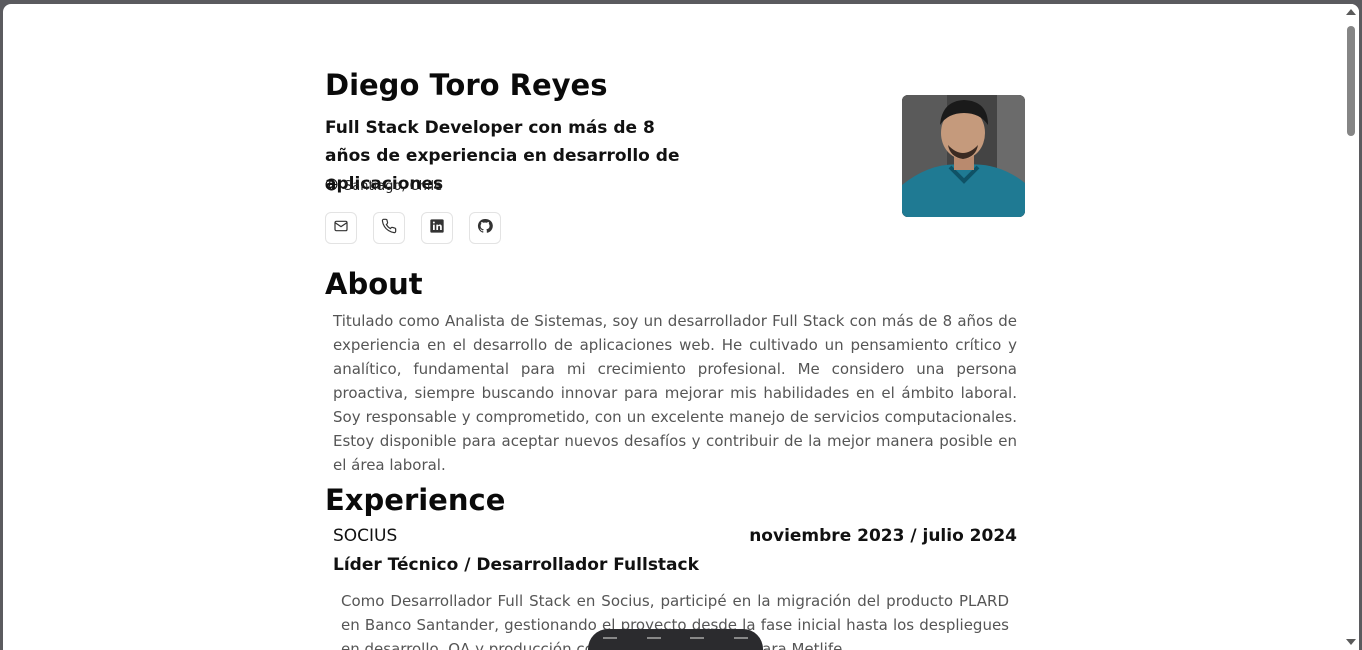 The height and width of the screenshot is (650, 1362). I want to click on github-button, so click(485, 228).